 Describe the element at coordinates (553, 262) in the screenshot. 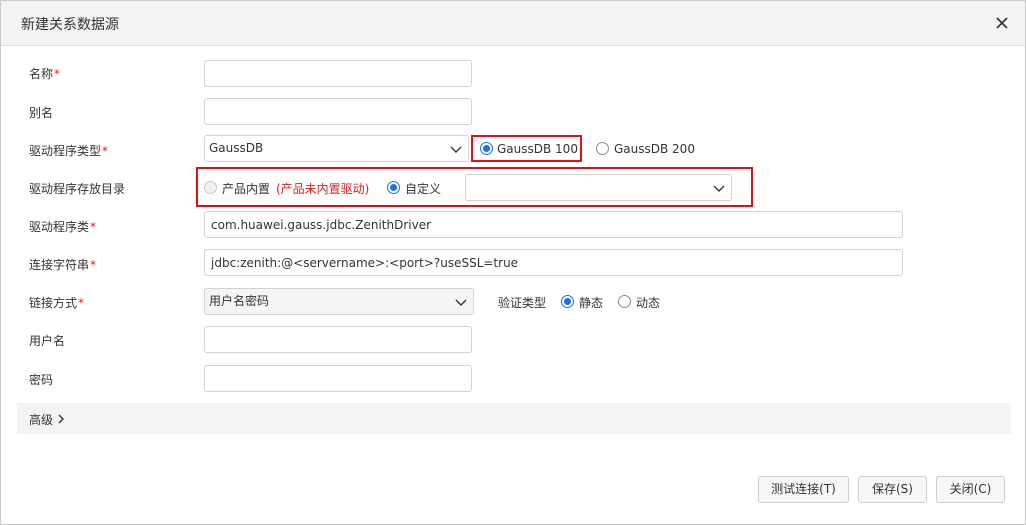

I see `connection-string-input` at that location.